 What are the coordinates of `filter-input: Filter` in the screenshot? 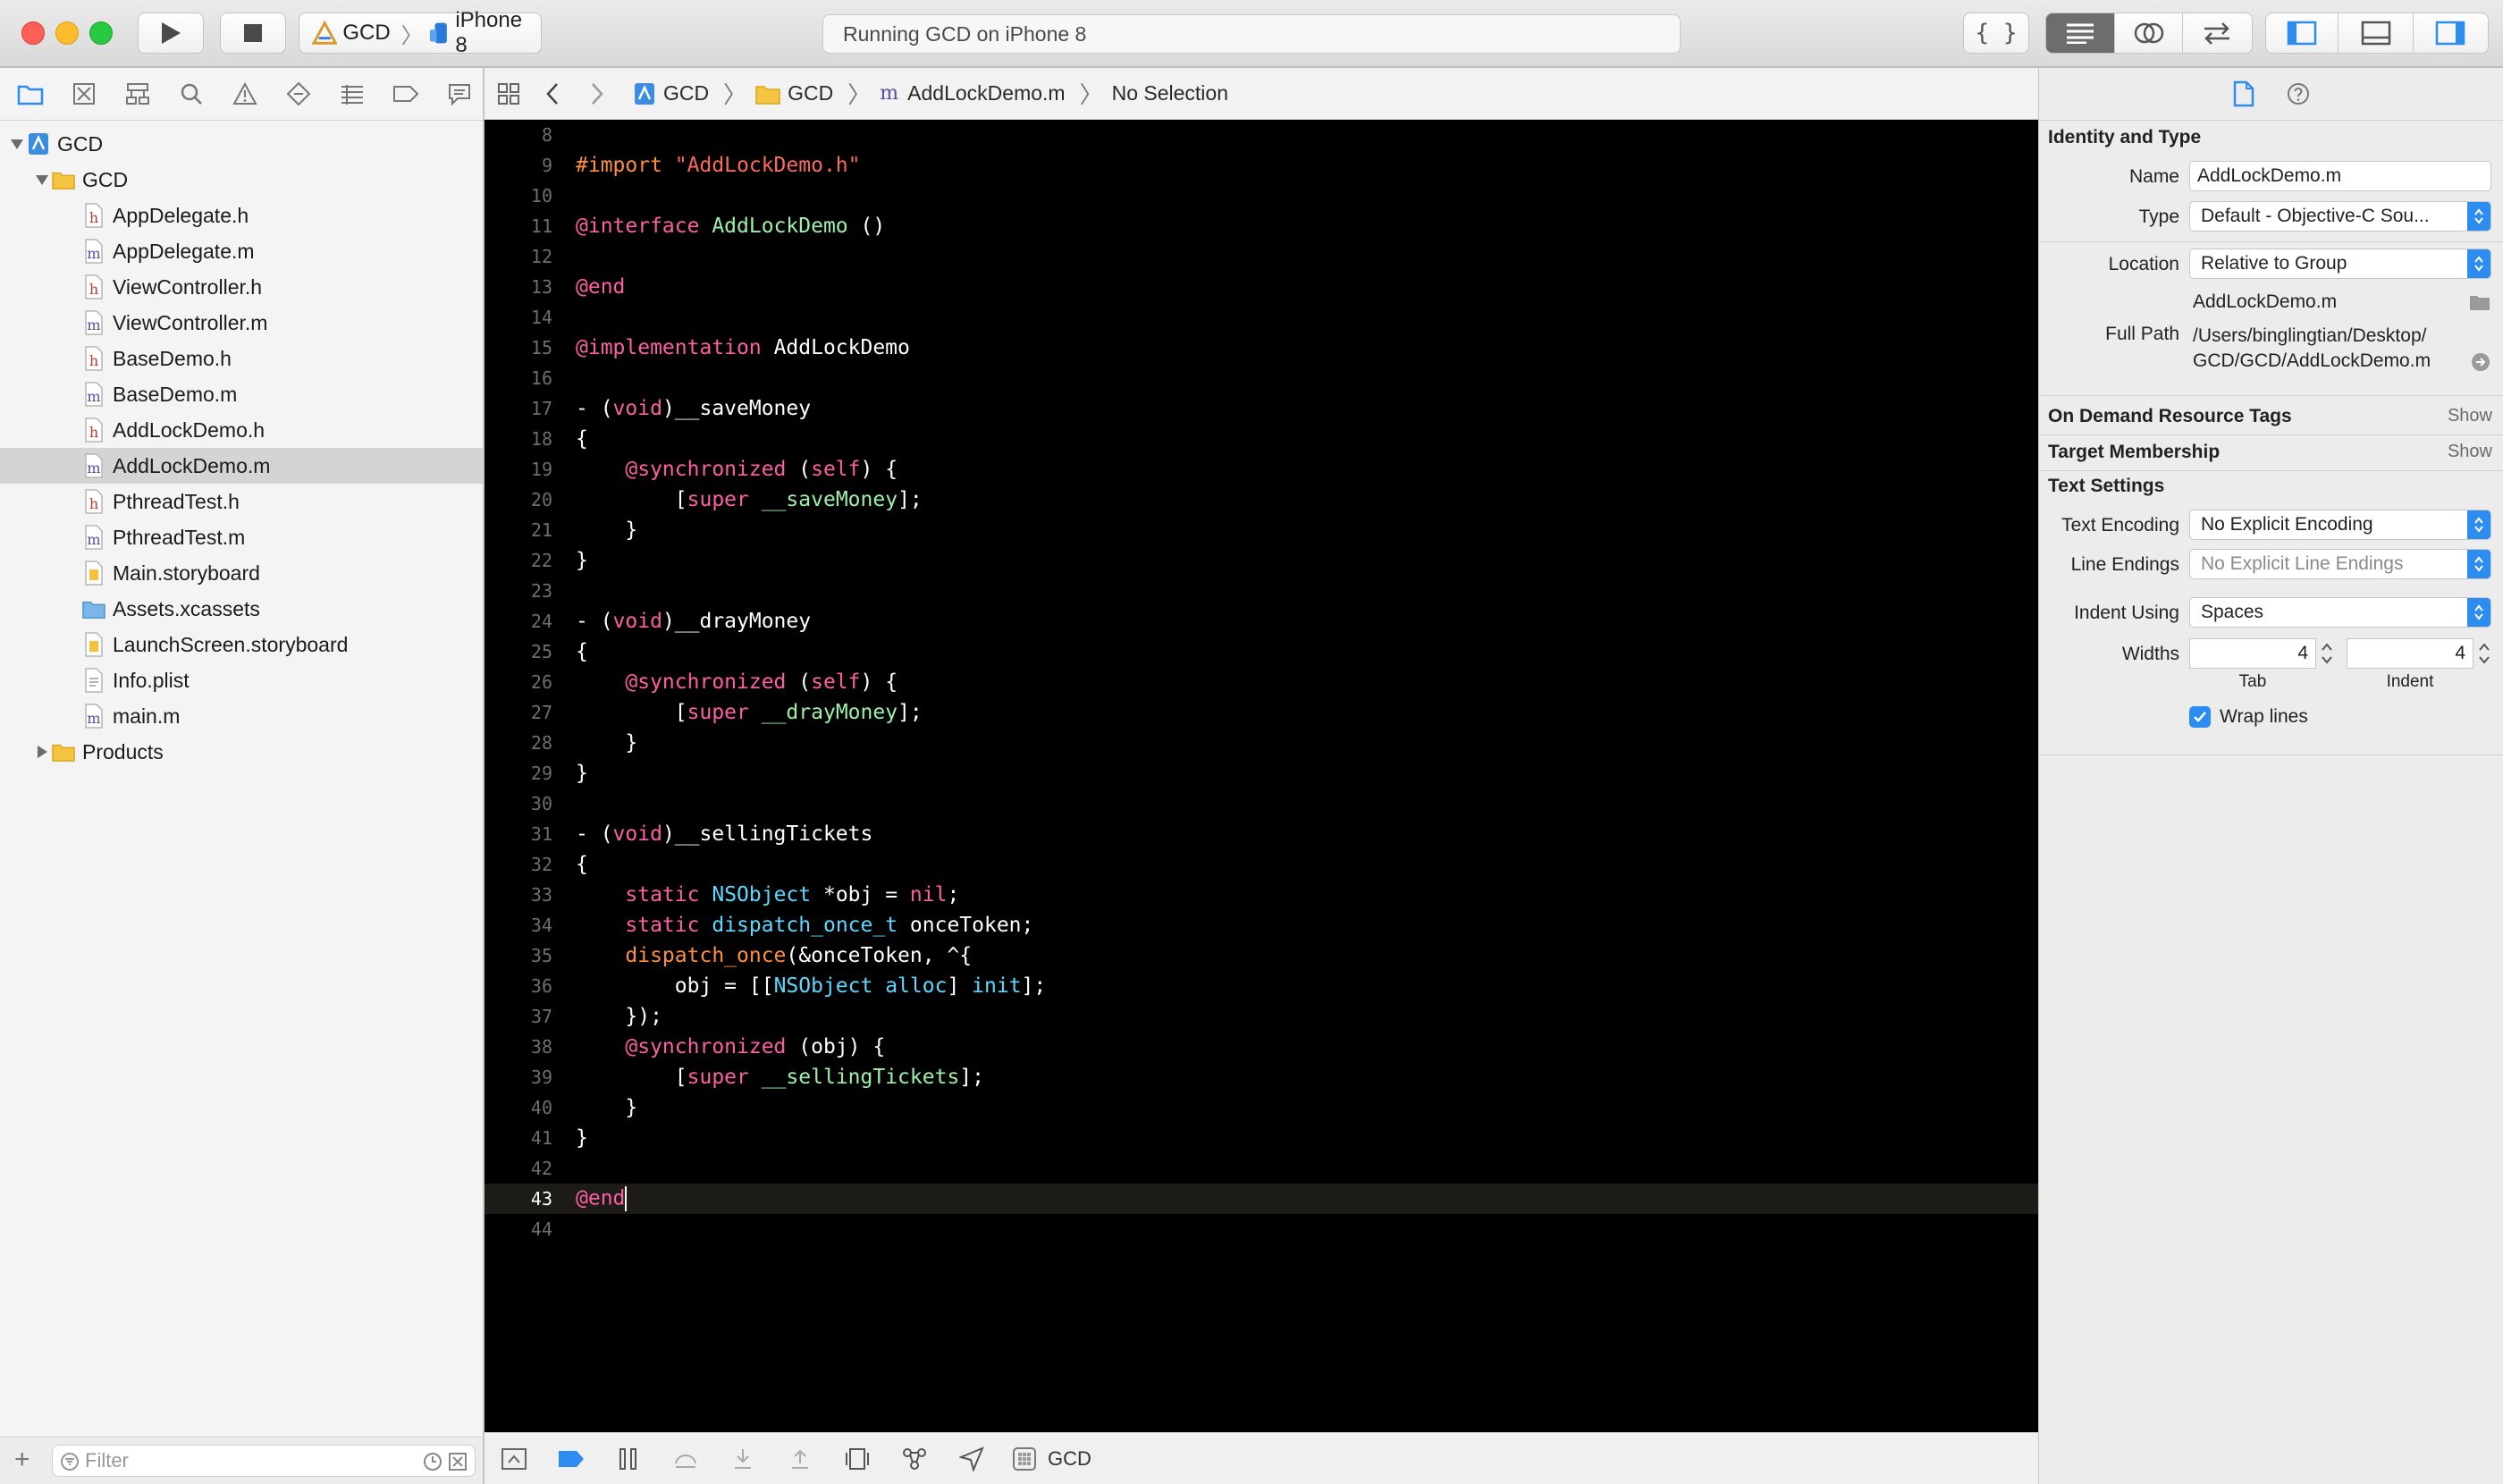 It's located at (264, 1461).